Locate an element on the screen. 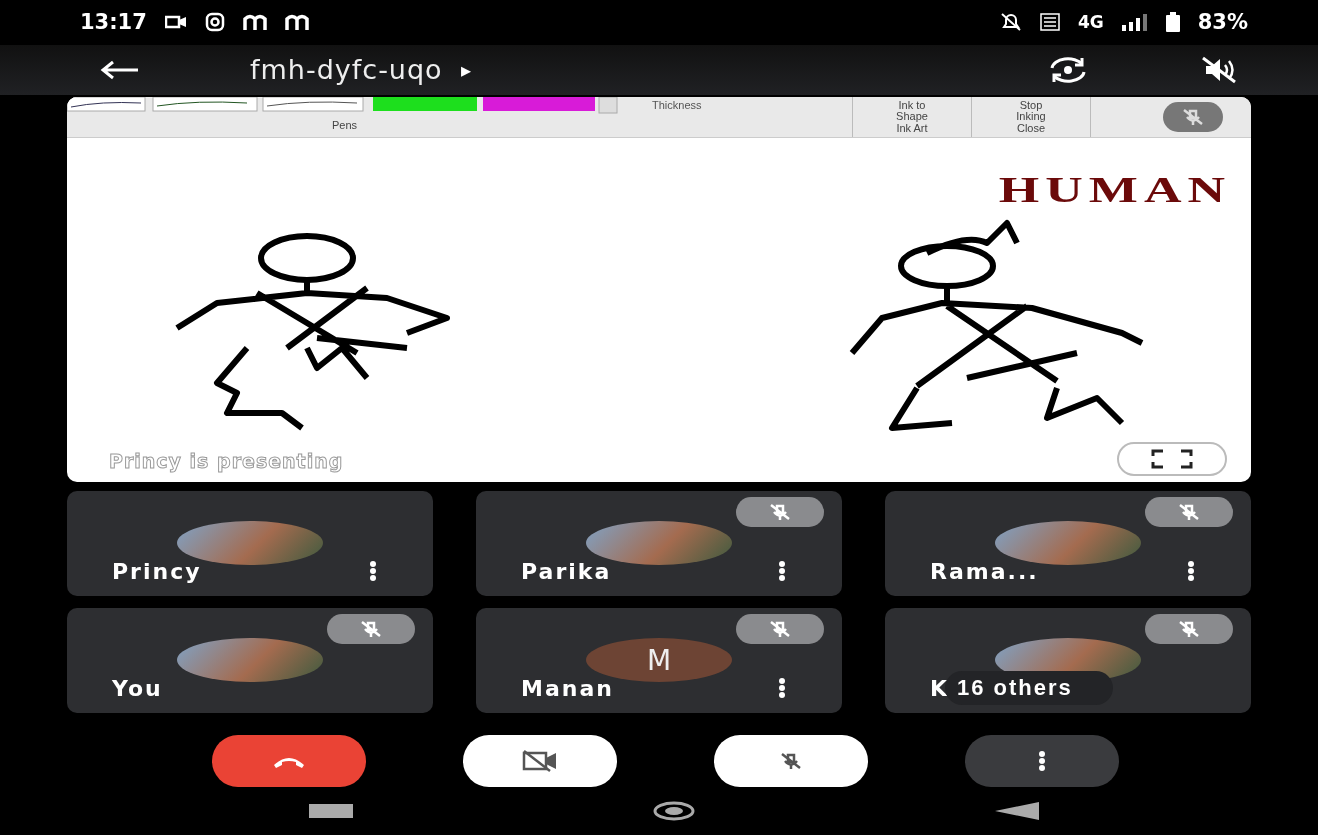 The width and height of the screenshot is (1318, 835). fullscreen-icon is located at coordinates (1172, 459).